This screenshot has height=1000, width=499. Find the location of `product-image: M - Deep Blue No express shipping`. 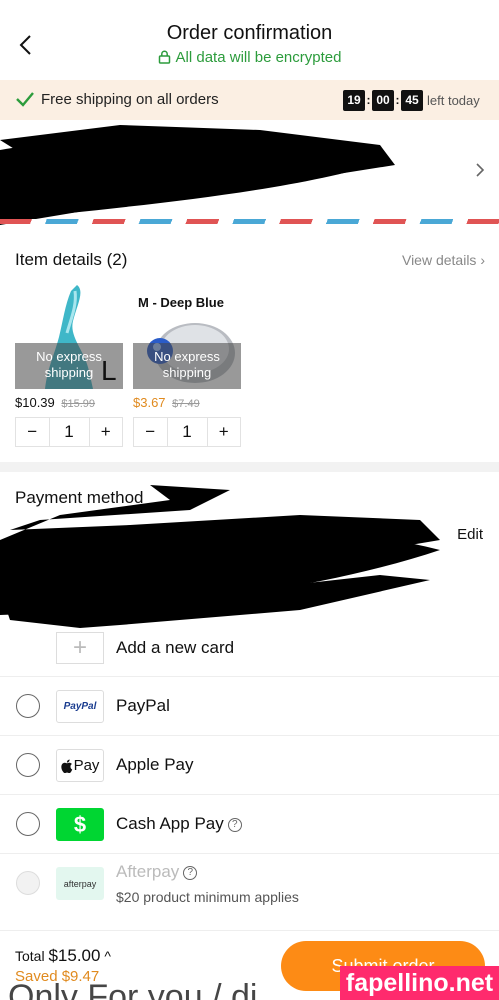

product-image: M - Deep Blue No express shipping is located at coordinates (187, 335).